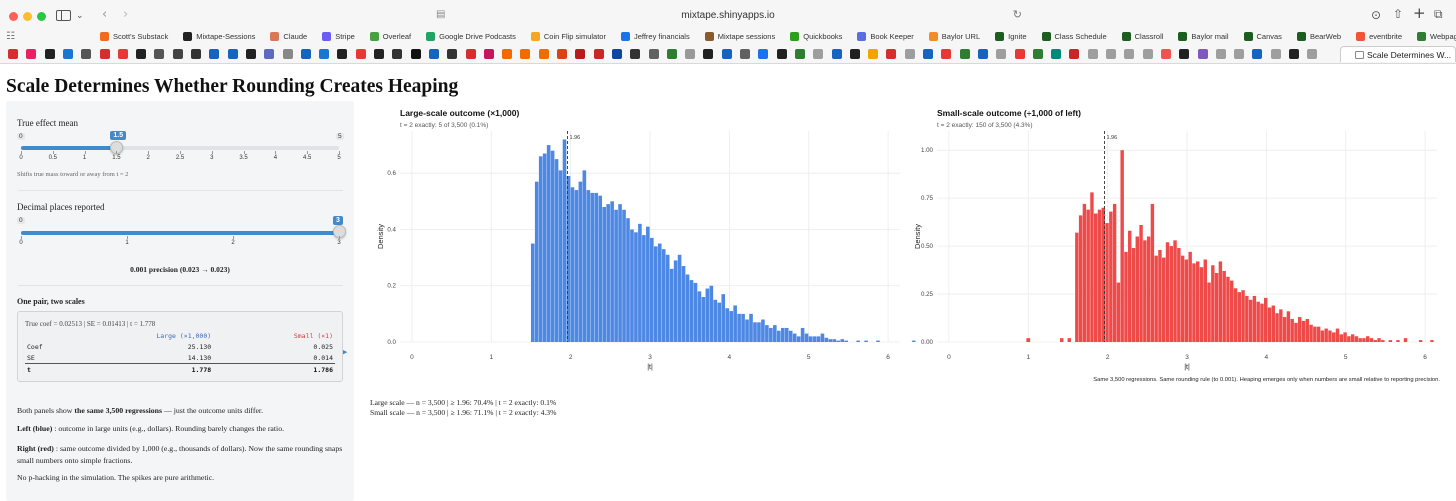  What do you see at coordinates (80, 16) in the screenshot?
I see `chevron-down-icon: ⌄` at bounding box center [80, 16].